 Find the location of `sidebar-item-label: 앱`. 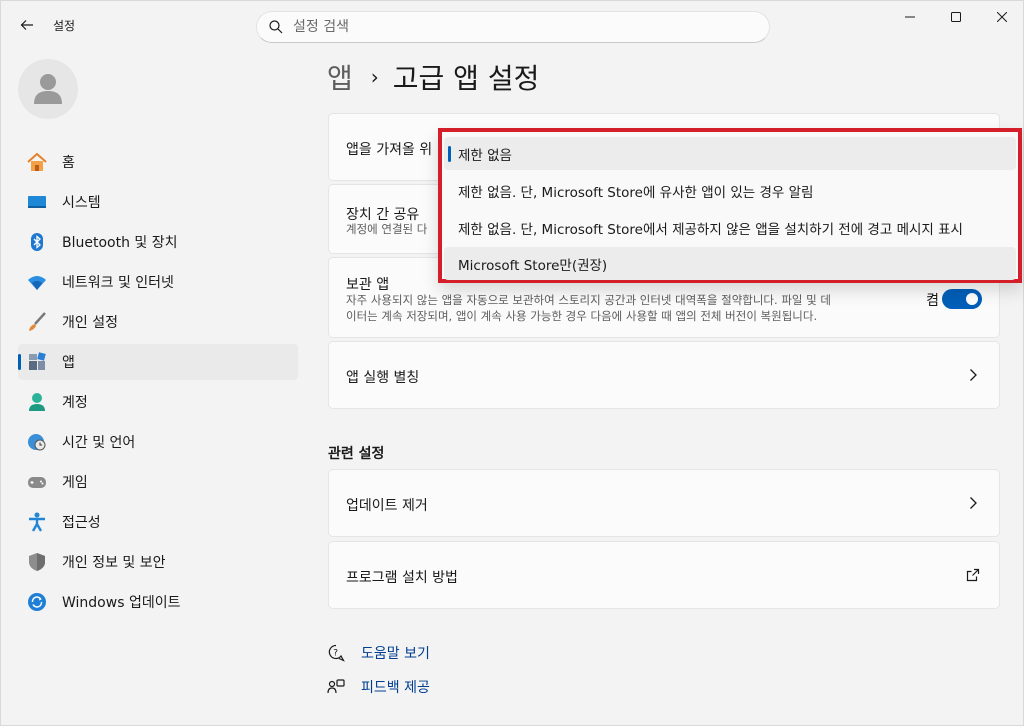

sidebar-item-label: 앱 is located at coordinates (68, 363).